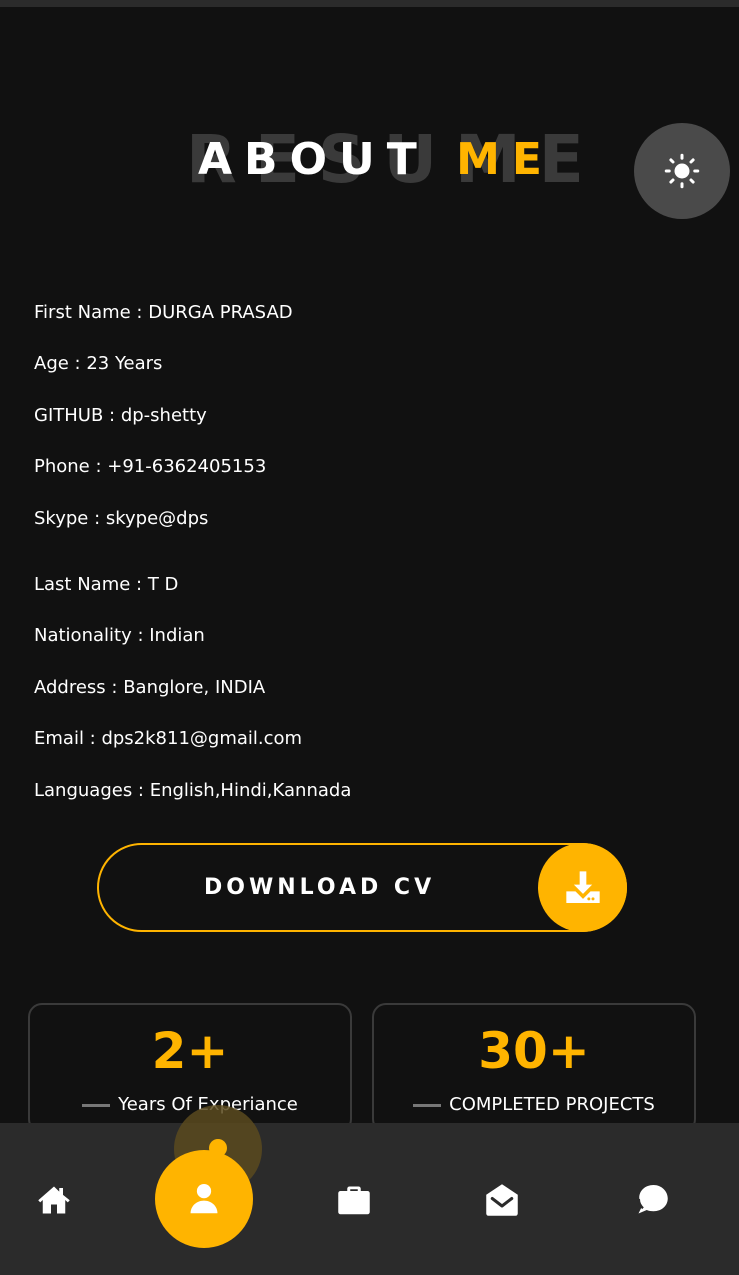 This screenshot has height=1275, width=739. I want to click on title-accent: ME, so click(505, 159).